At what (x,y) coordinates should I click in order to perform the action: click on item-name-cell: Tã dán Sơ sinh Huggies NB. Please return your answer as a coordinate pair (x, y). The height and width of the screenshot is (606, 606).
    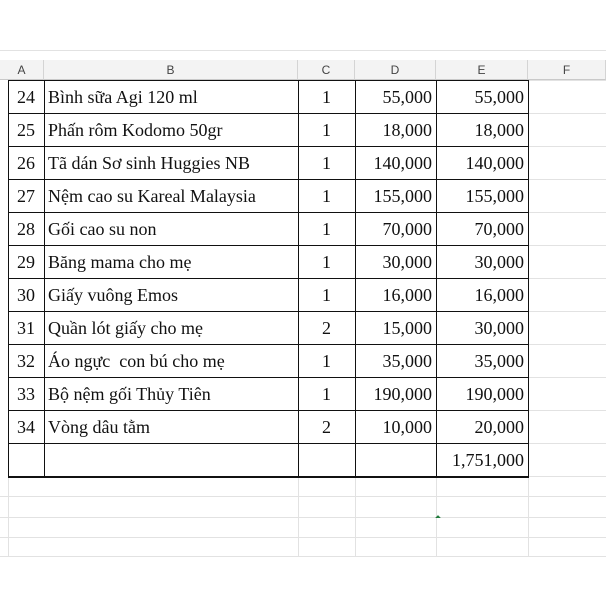
    Looking at the image, I should click on (171, 163).